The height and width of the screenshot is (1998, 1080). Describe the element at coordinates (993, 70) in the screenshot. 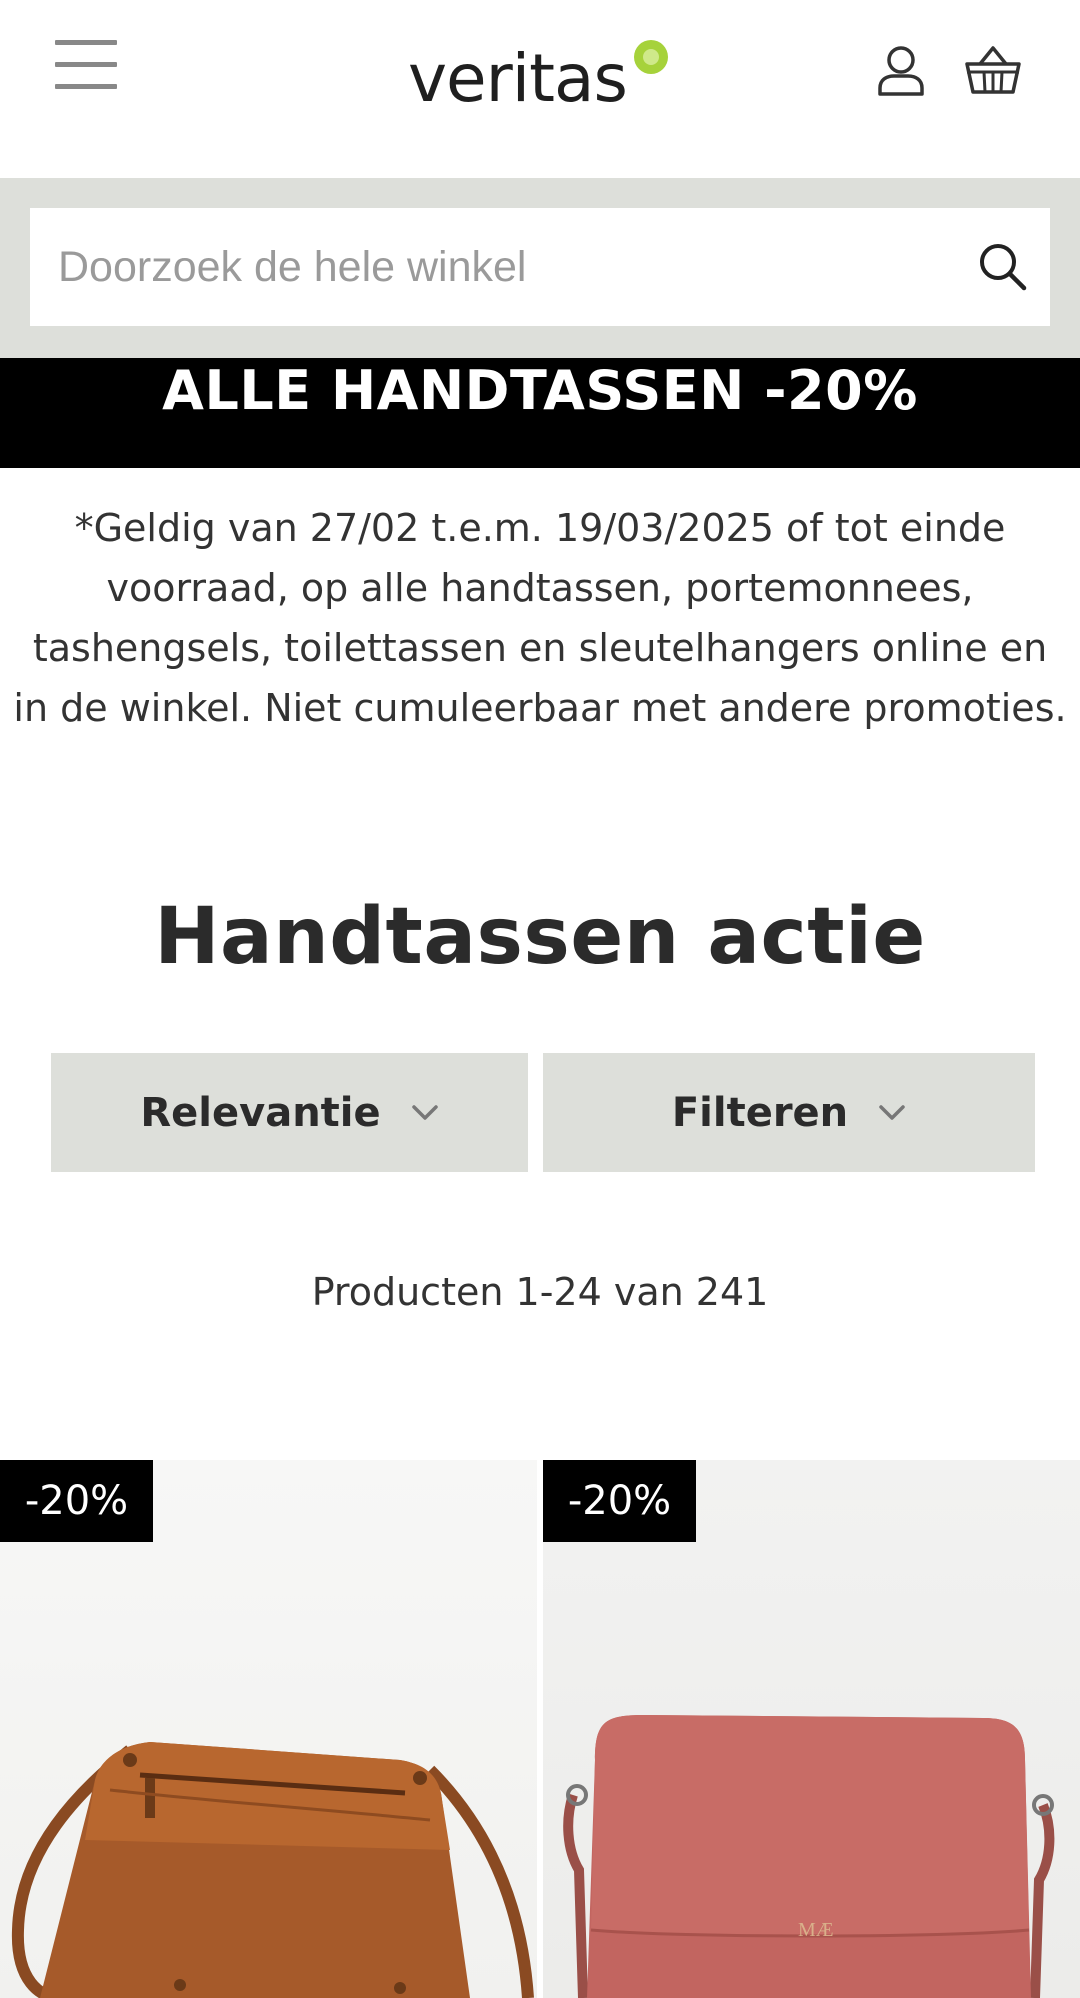

I see `basket-icon` at that location.